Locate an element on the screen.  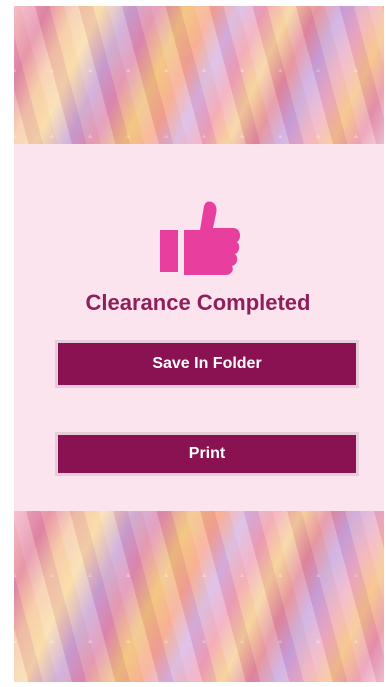
print-button: Print is located at coordinates (207, 454).